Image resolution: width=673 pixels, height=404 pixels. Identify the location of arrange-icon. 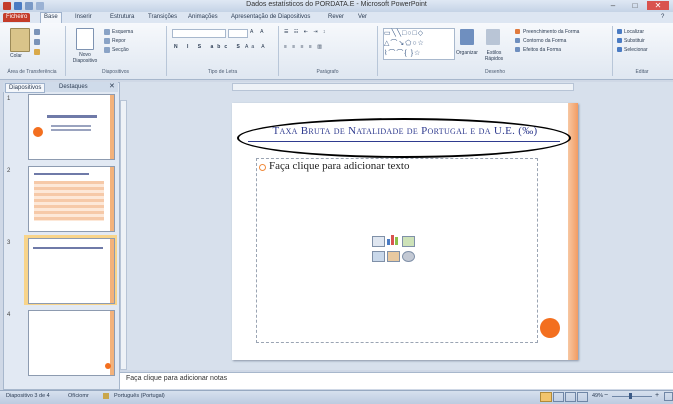
(467, 37).